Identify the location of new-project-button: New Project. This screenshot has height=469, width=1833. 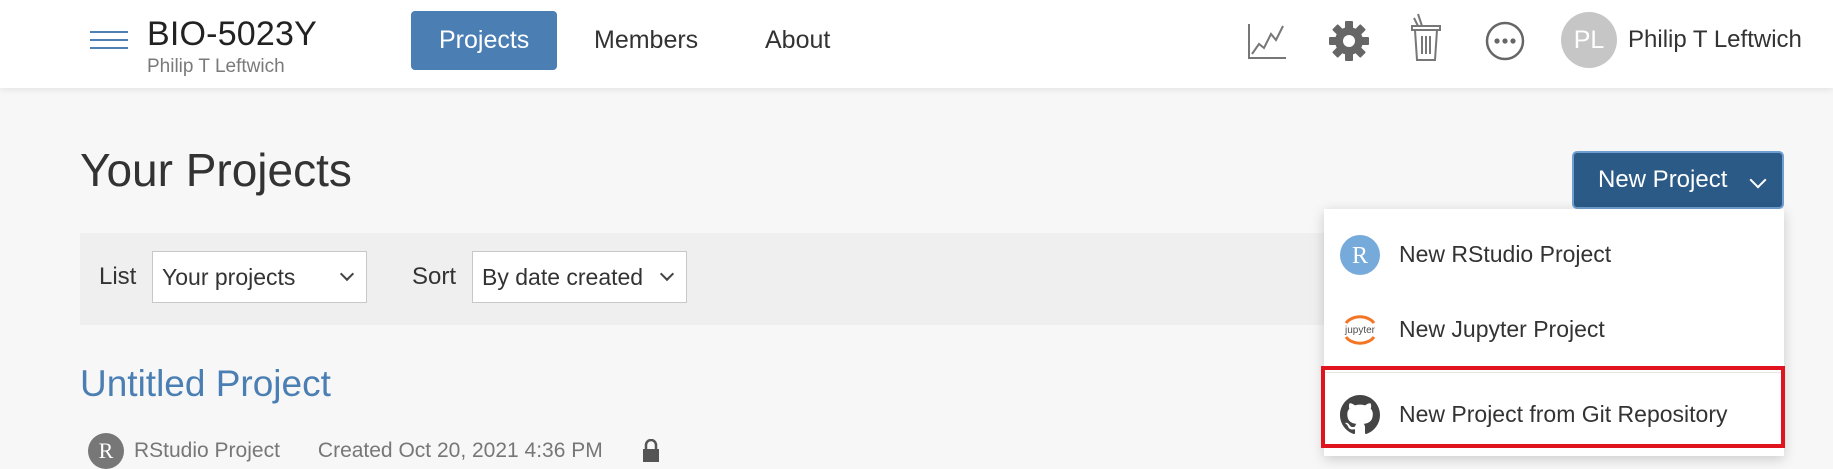
(1678, 180).